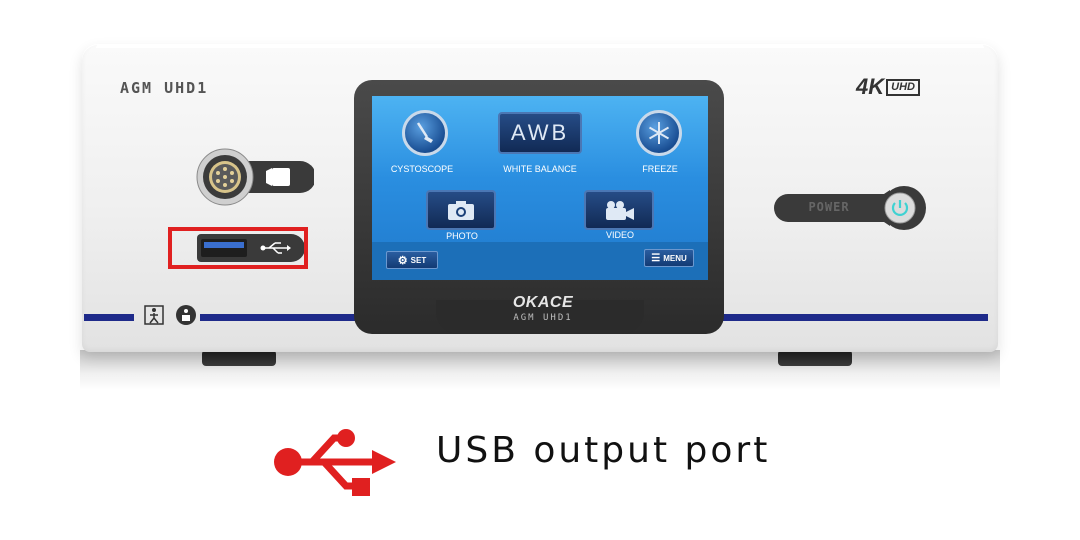  I want to click on usb-port-highlight, so click(238, 248).